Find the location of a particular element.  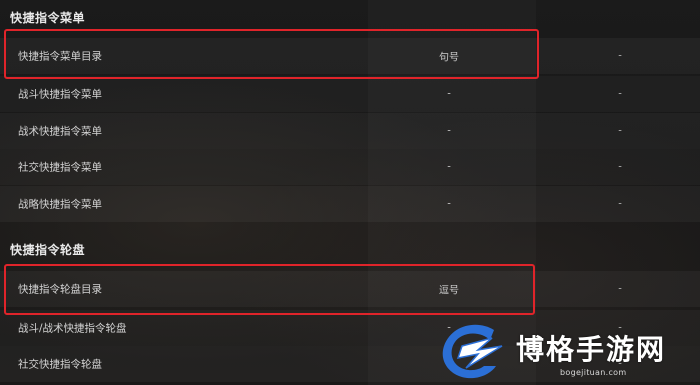

section-title-quick-command-menu: 快捷指令菜单 is located at coordinates (48, 18).